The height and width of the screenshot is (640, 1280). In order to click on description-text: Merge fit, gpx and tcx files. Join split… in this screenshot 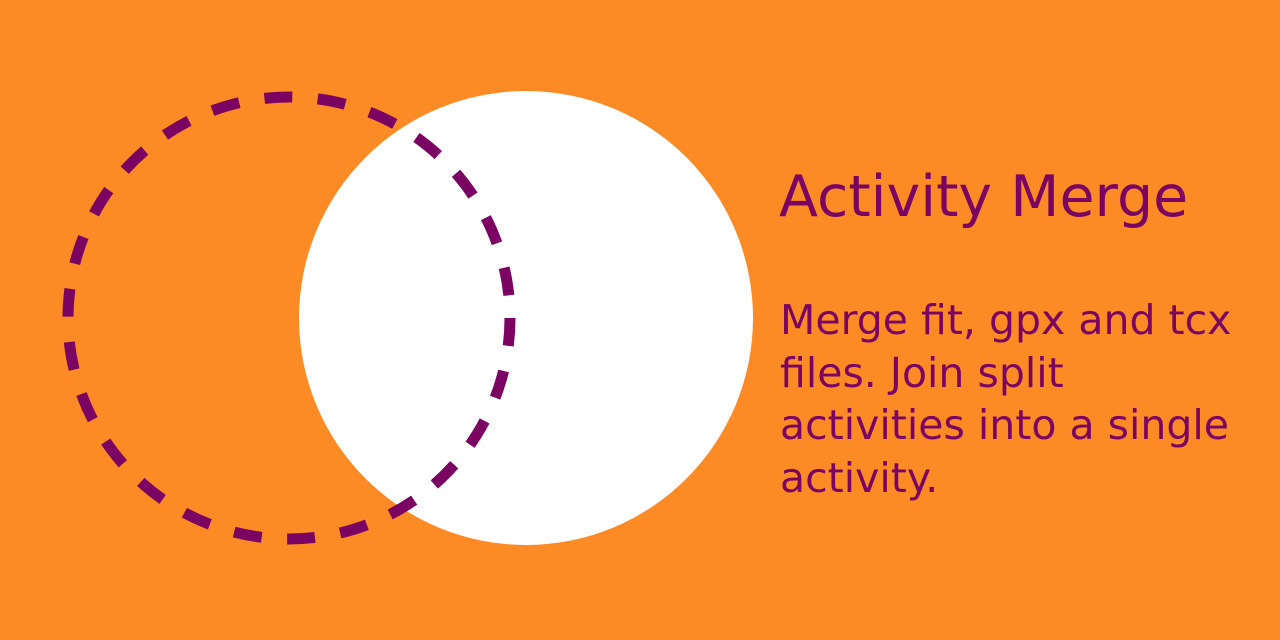, I will do `click(1006, 399)`.